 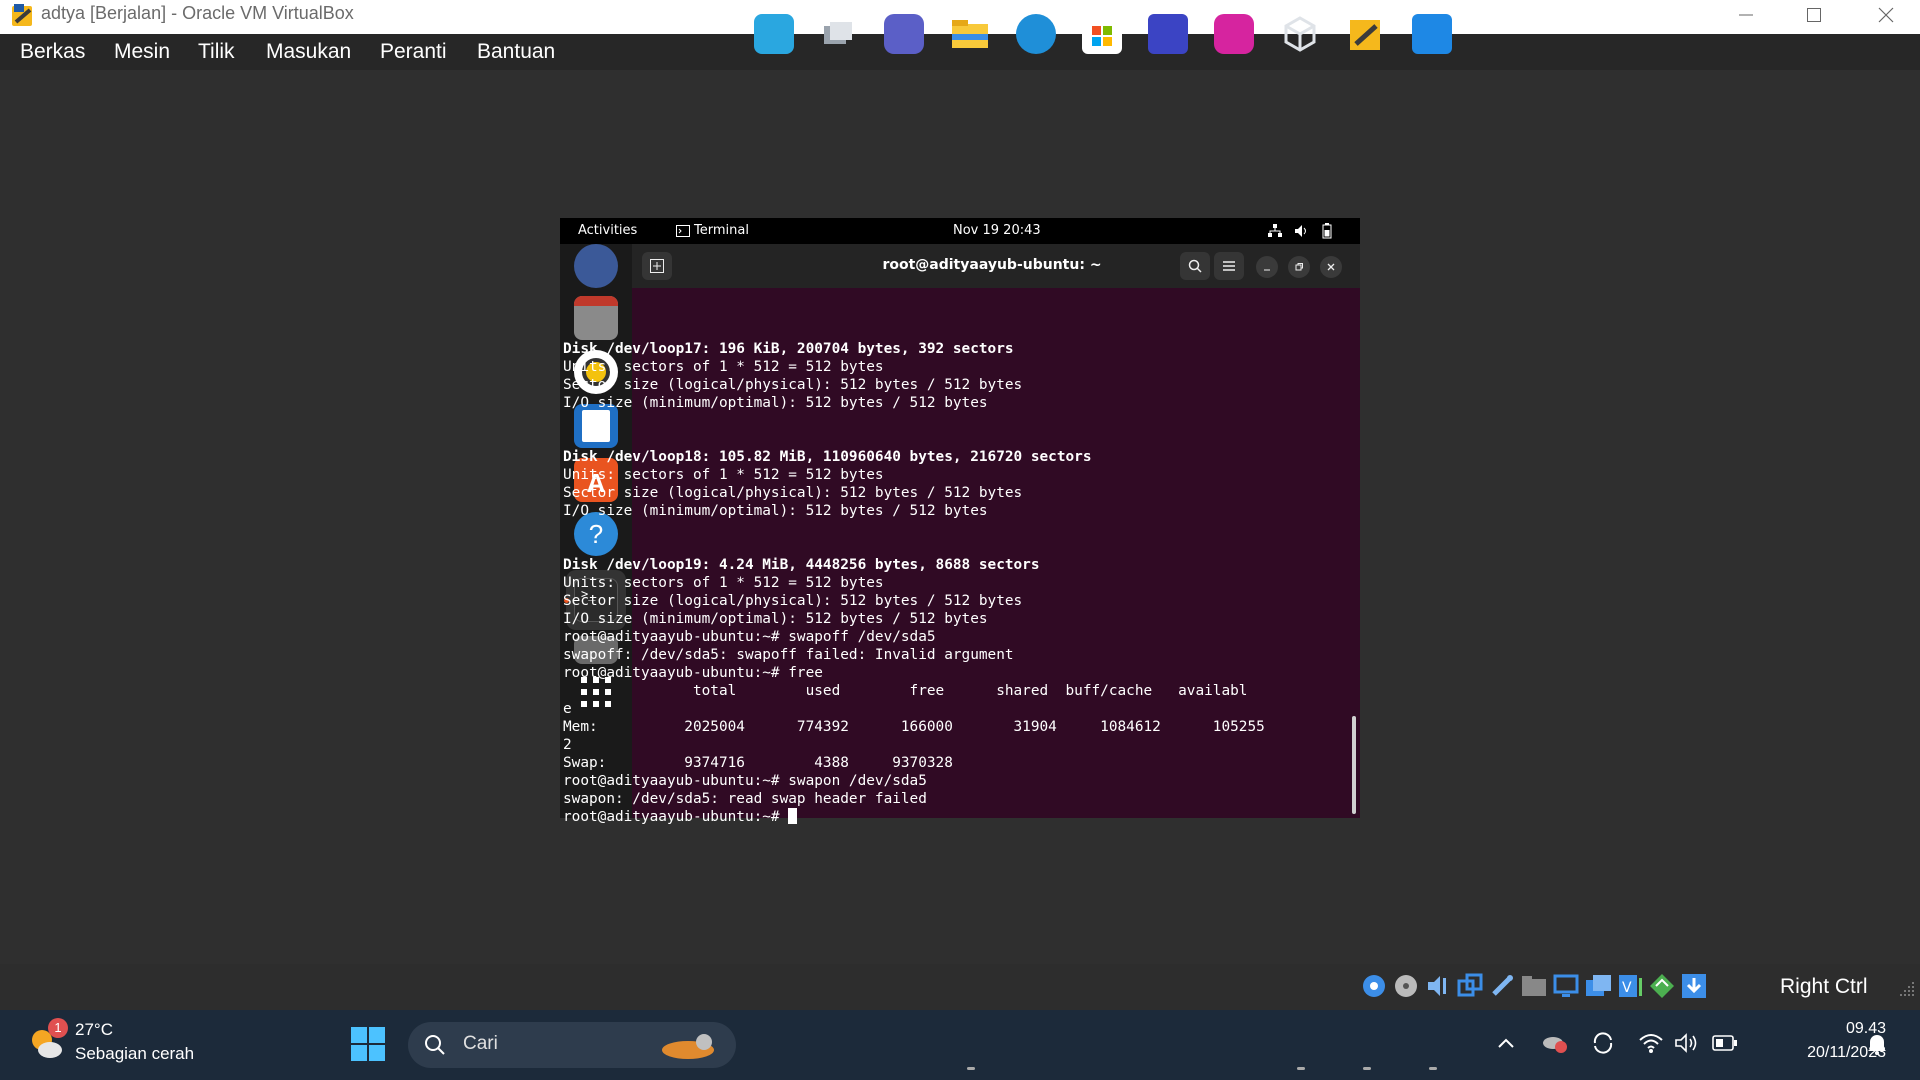 What do you see at coordinates (142, 52) in the screenshot?
I see `menu-mesin: Mesin` at bounding box center [142, 52].